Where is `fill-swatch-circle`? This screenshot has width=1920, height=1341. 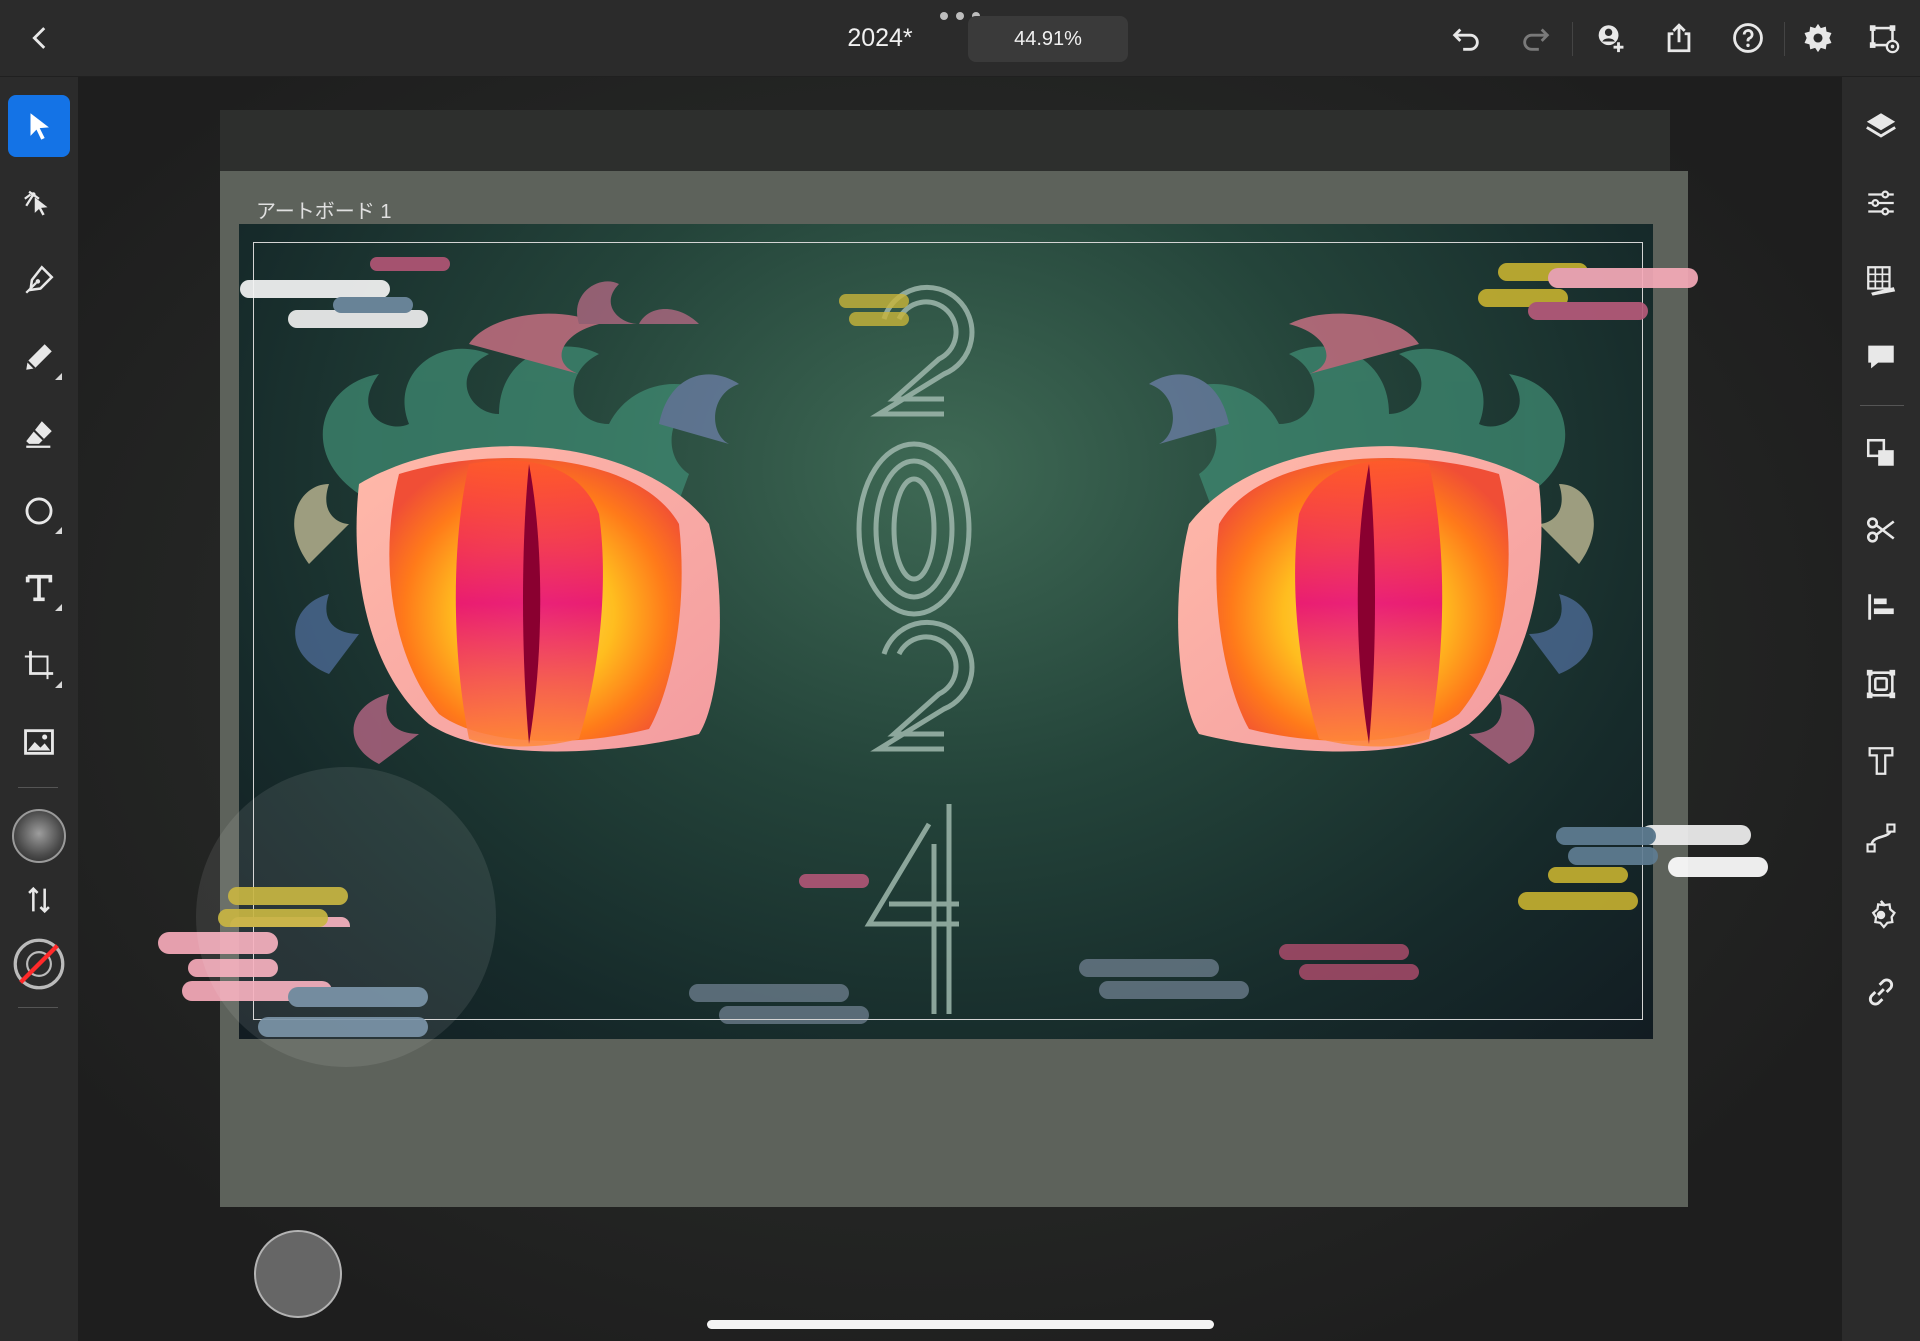
fill-swatch-circle is located at coordinates (39, 836).